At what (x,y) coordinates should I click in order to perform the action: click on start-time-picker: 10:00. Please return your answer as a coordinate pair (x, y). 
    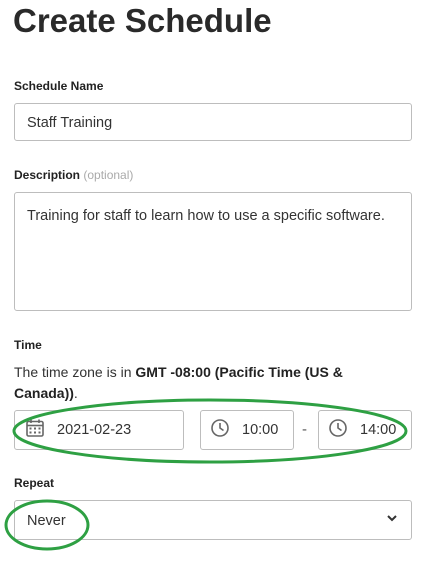
    Looking at the image, I should click on (247, 430).